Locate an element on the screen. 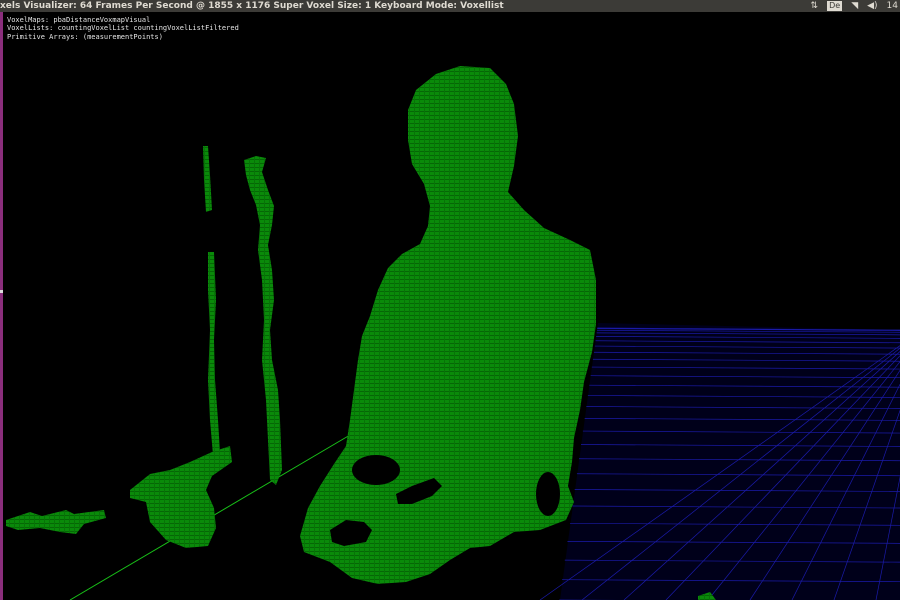 This screenshot has width=900, height=600. primitive-arrays-line: Primitive Arrays: (measurementPoints) is located at coordinates (85, 36).